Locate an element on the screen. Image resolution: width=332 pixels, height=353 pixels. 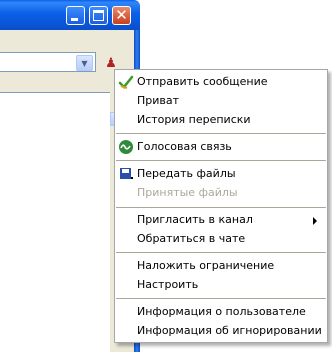
menu-item-user-info: Информация о пользователе is located at coordinates (221, 312).